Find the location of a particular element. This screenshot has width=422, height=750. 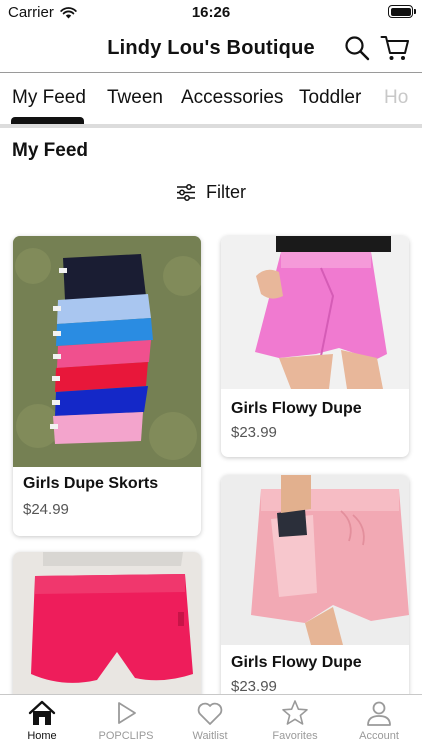

bottom-nav: Home POPCLIPS Waitlist Favorites Account is located at coordinates (211, 722).